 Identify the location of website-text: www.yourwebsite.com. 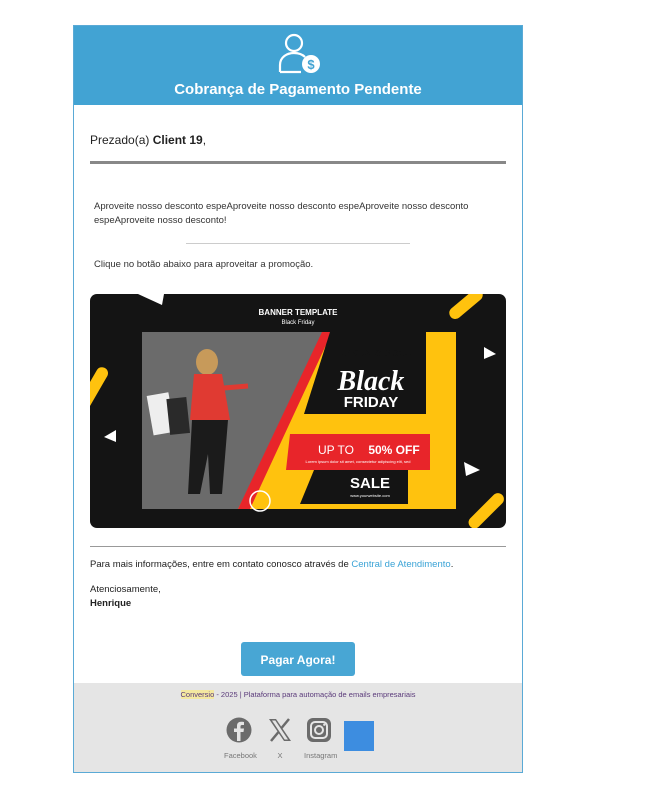
(370, 495).